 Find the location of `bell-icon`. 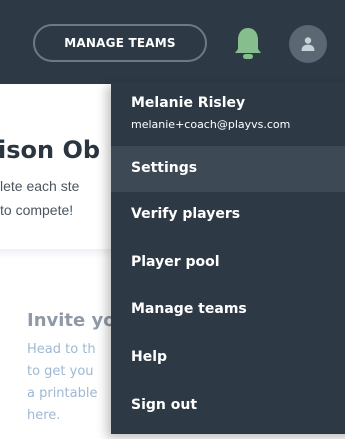

bell-icon is located at coordinates (248, 43).